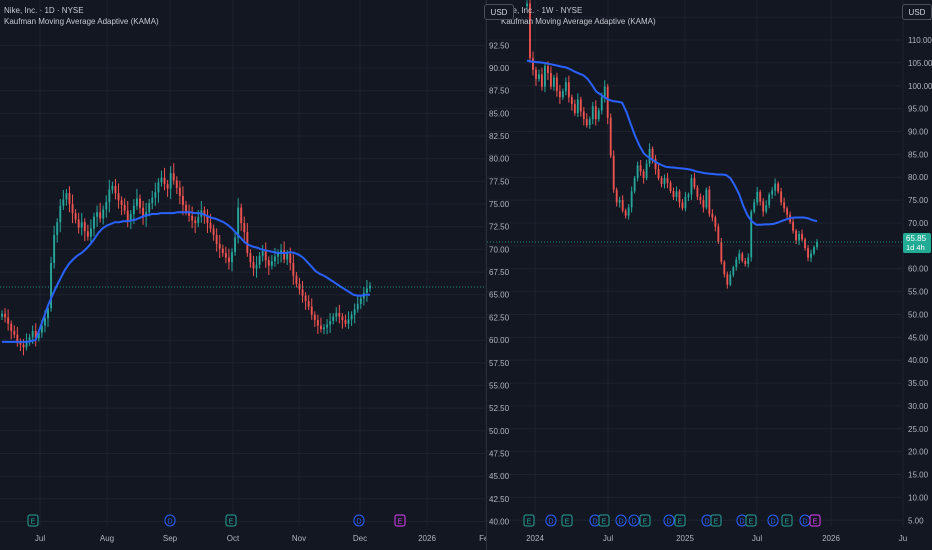 The image size is (932, 550). Describe the element at coordinates (578, 21) in the screenshot. I see `weekly-indicator-name: Kaufman Moving Average Adaptive (KAMA)` at that location.